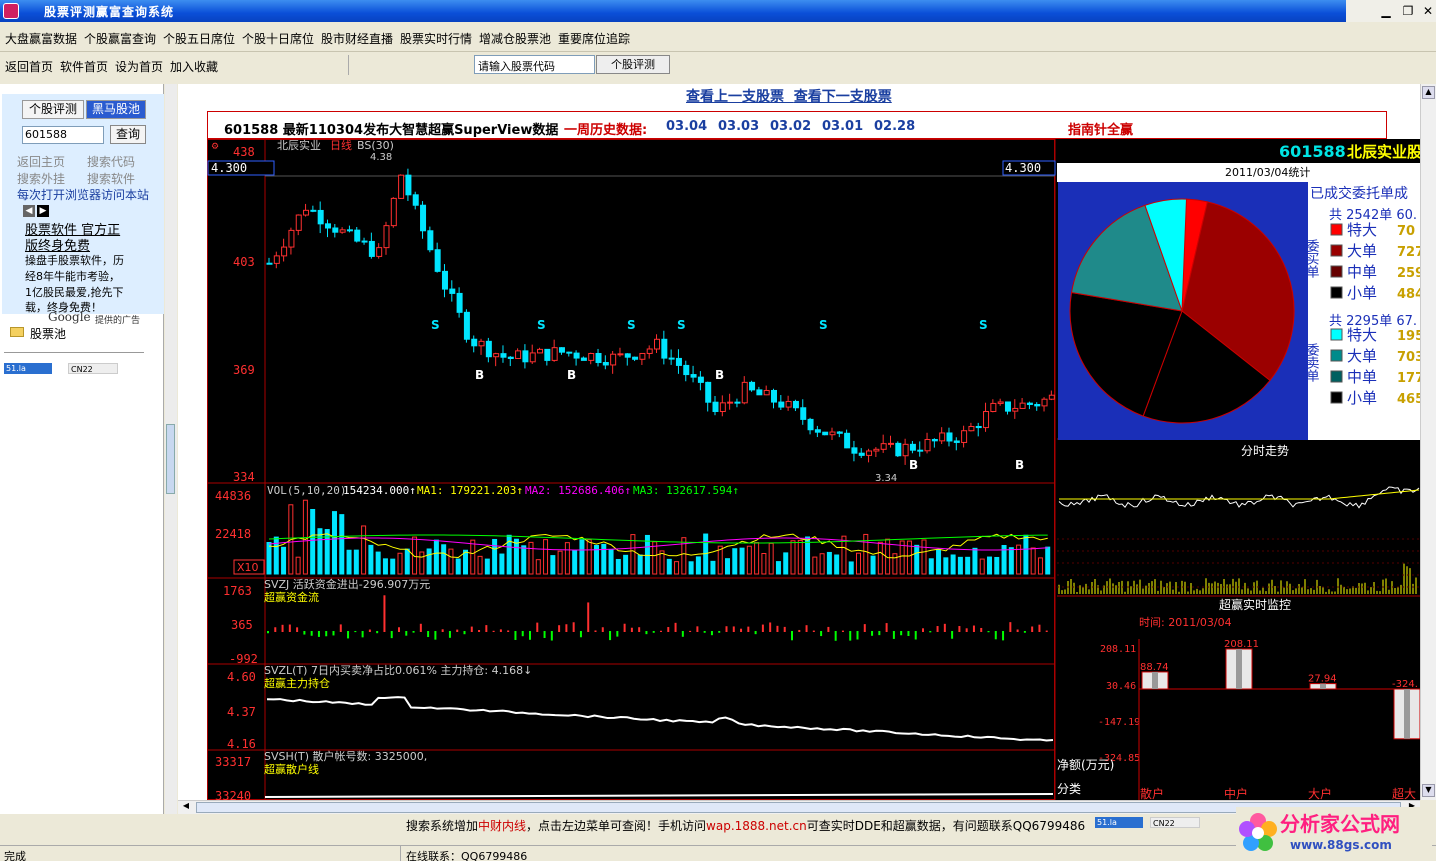 Image resolution: width=1436 pixels, height=861 pixels. What do you see at coordinates (1119, 822) in the screenshot?
I see `footer-badge-51la: 51.la` at bounding box center [1119, 822].